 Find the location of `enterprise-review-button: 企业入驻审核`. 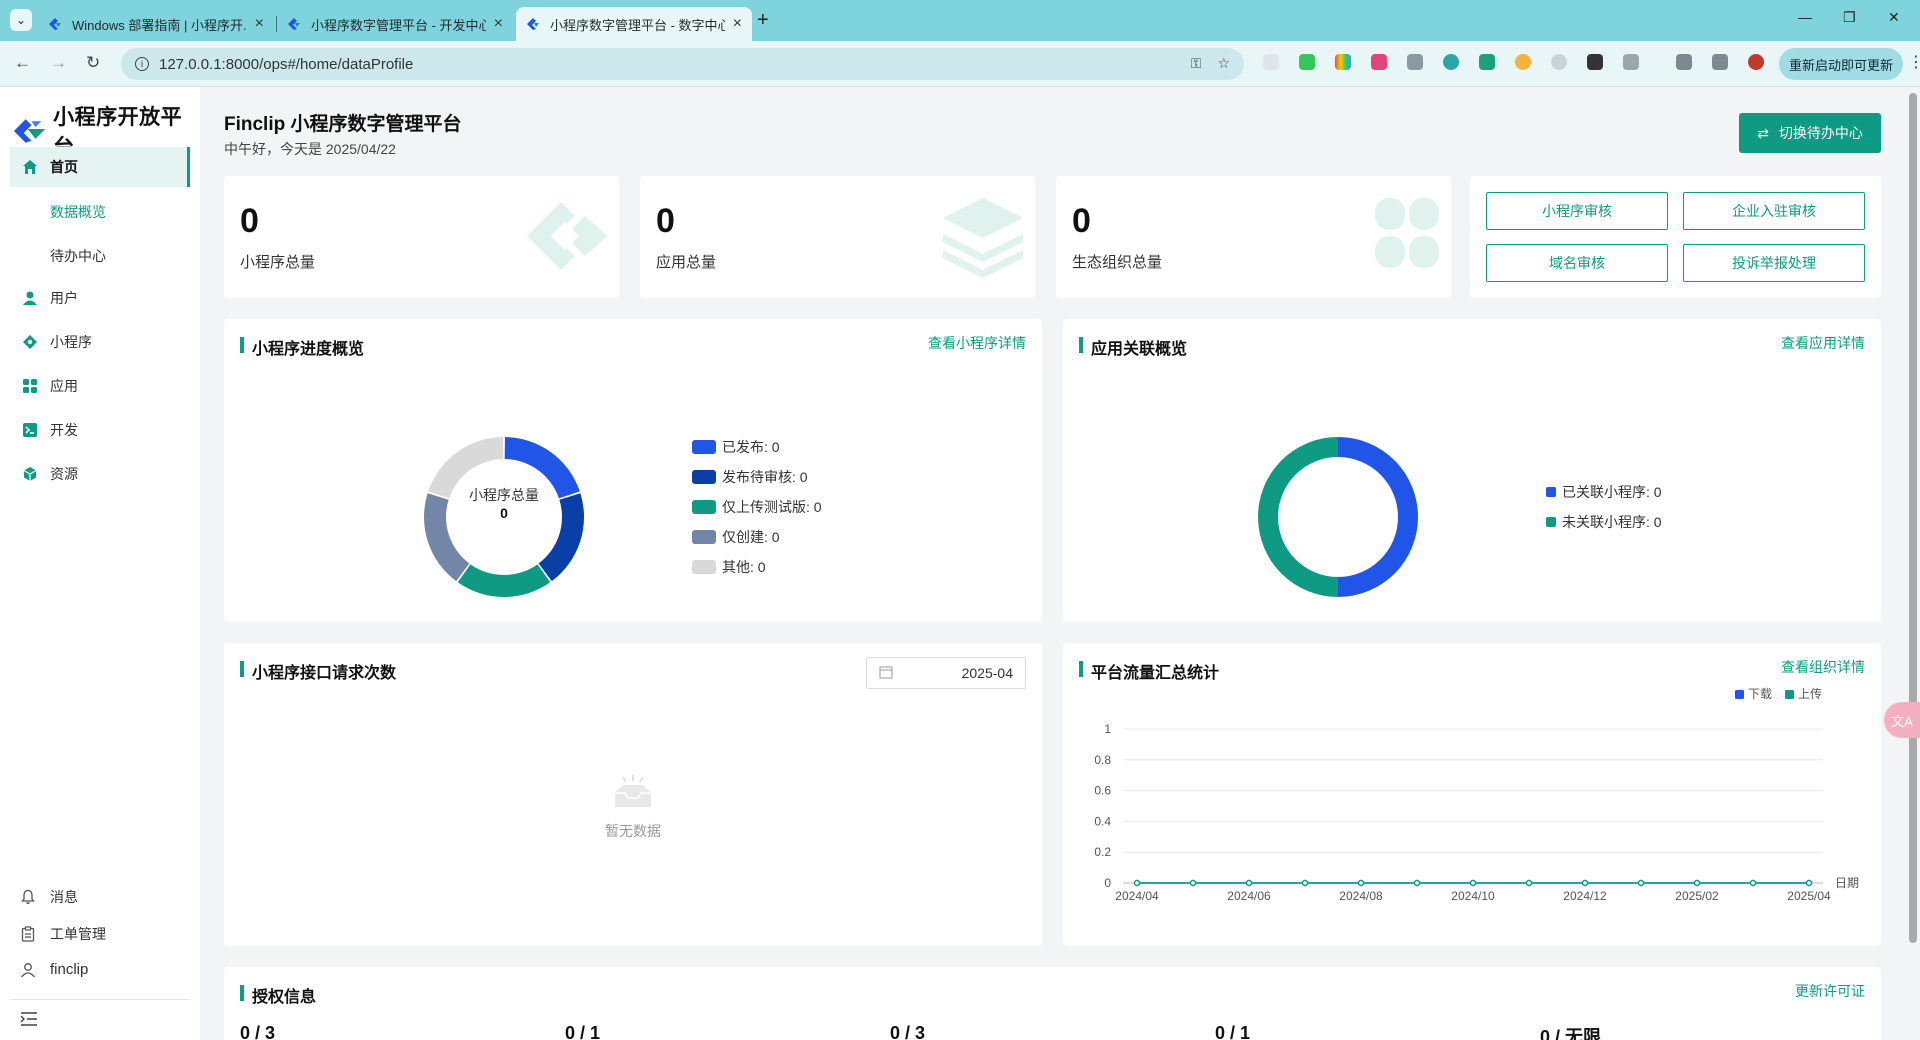

enterprise-review-button: 企业入驻审核 is located at coordinates (1774, 211).